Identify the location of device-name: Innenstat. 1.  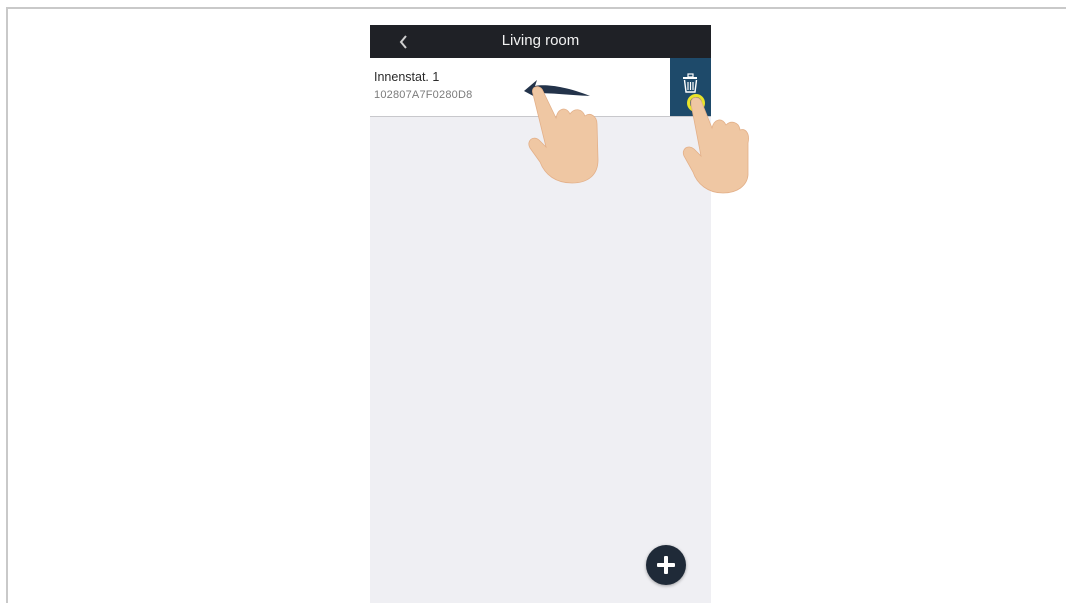
(407, 77).